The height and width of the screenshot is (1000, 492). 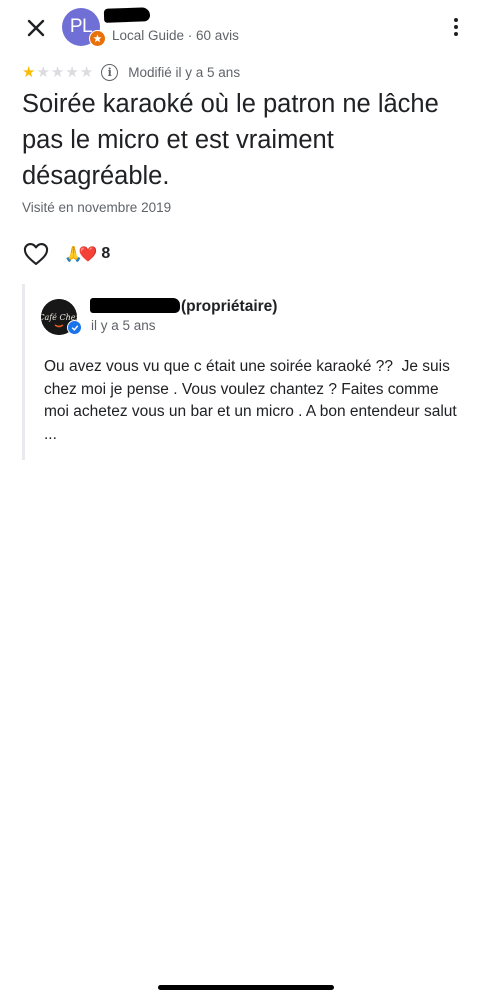 What do you see at coordinates (123, 325) in the screenshot?
I see `owner-response-date: il y a 5 ans` at bounding box center [123, 325].